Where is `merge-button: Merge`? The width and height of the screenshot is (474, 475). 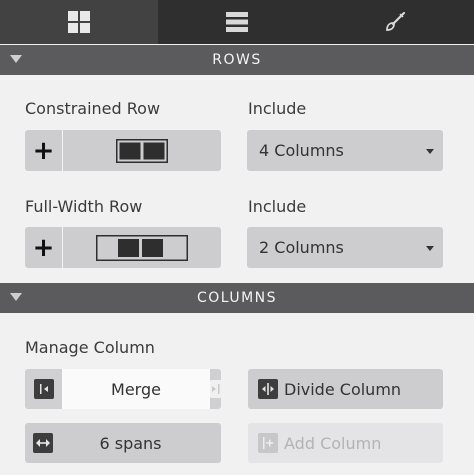
merge-button: Merge is located at coordinates (136, 389).